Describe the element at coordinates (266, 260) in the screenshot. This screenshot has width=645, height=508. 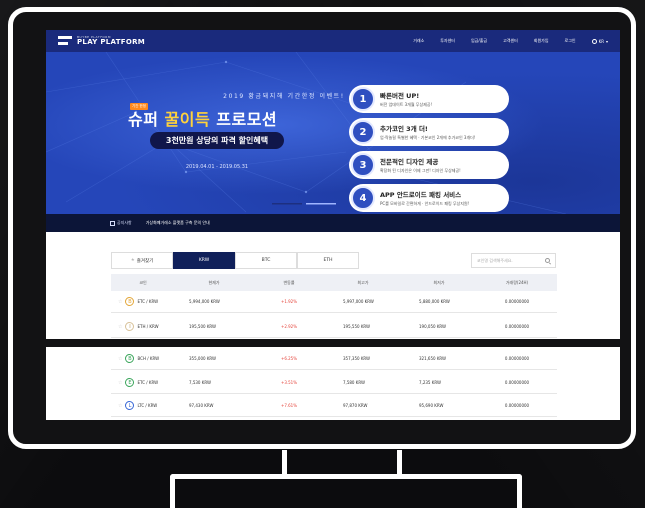
I see `tab-btc: BTC` at that location.